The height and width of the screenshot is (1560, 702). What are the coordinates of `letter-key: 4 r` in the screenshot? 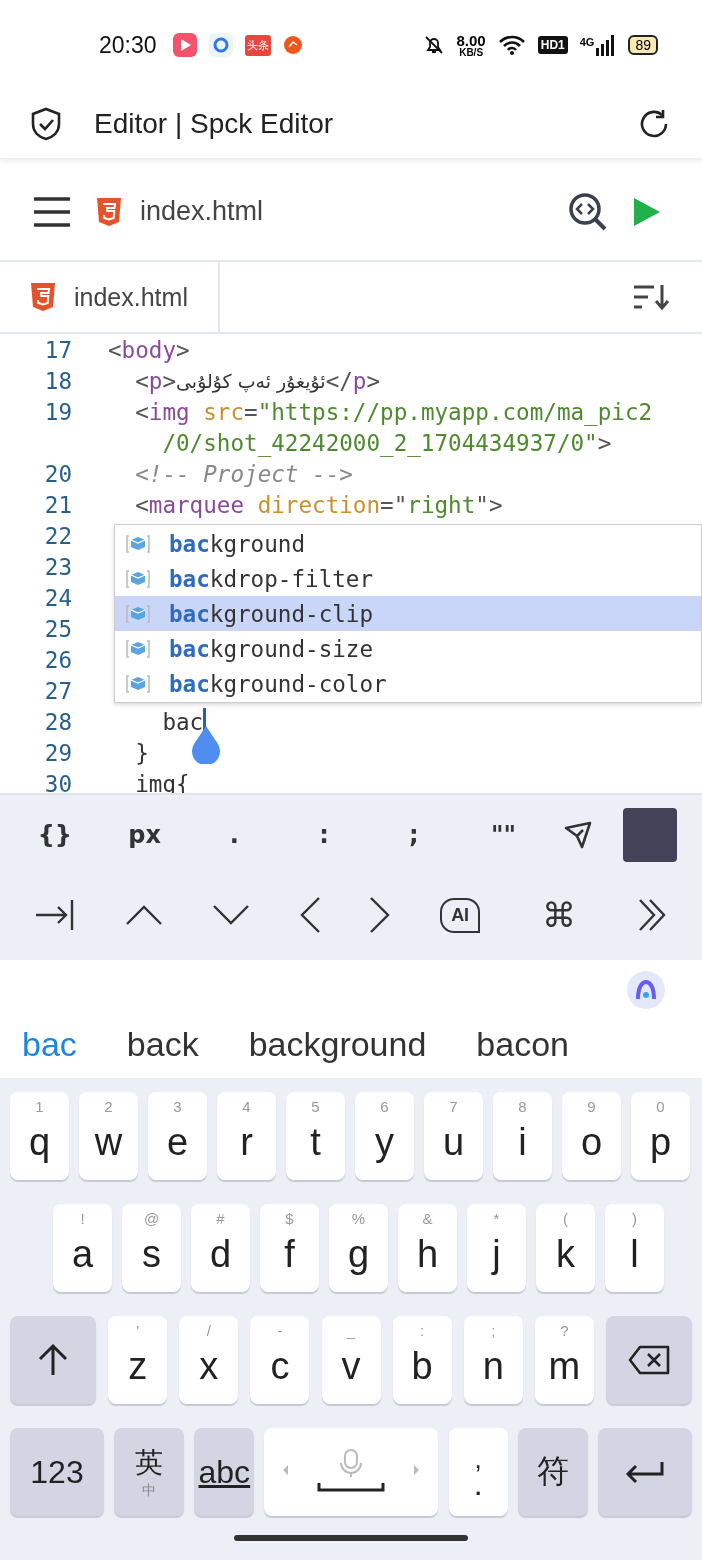 It's located at (246, 1136).